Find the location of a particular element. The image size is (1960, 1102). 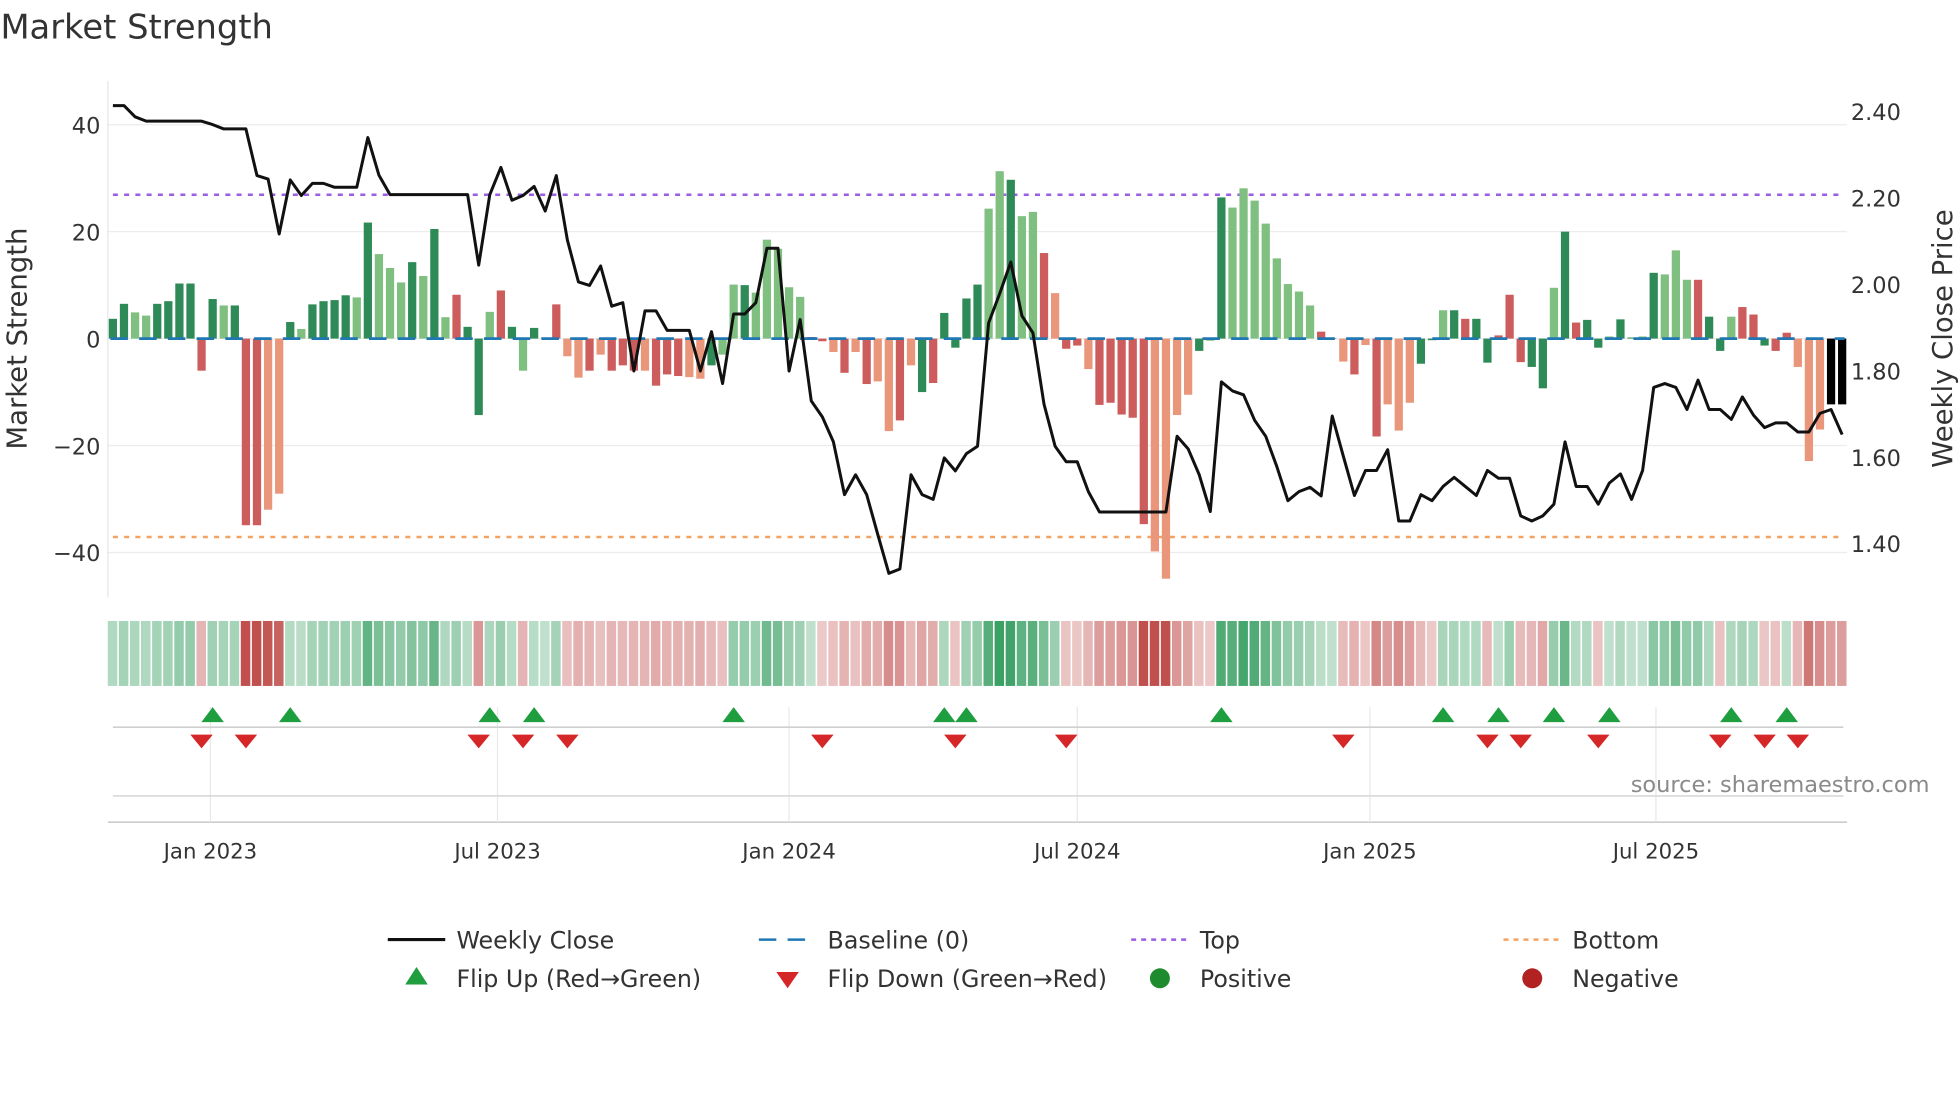

right-tick-label: 1.40 is located at coordinates (1876, 545).